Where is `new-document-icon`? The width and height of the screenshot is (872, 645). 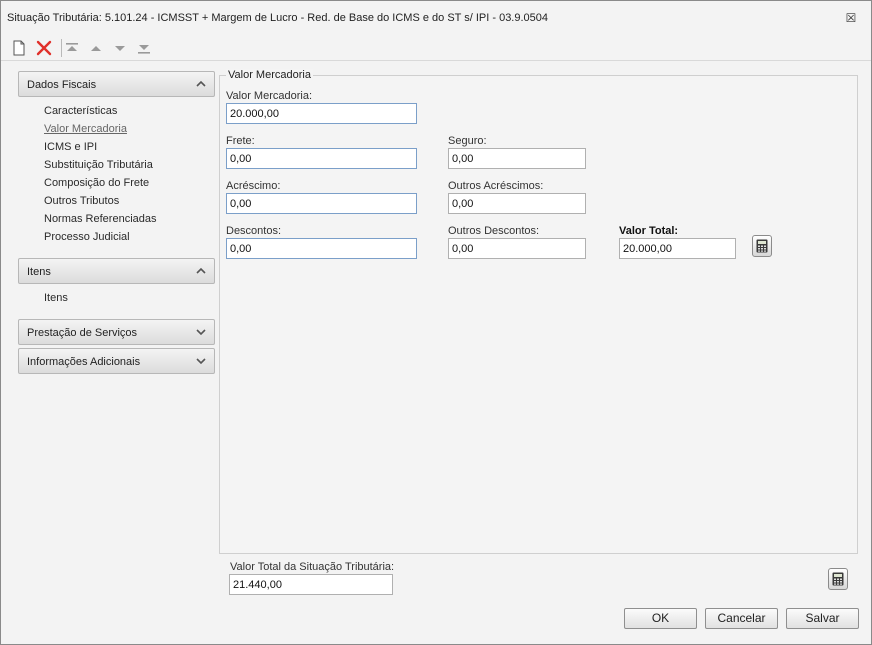
new-document-icon is located at coordinates (20, 48).